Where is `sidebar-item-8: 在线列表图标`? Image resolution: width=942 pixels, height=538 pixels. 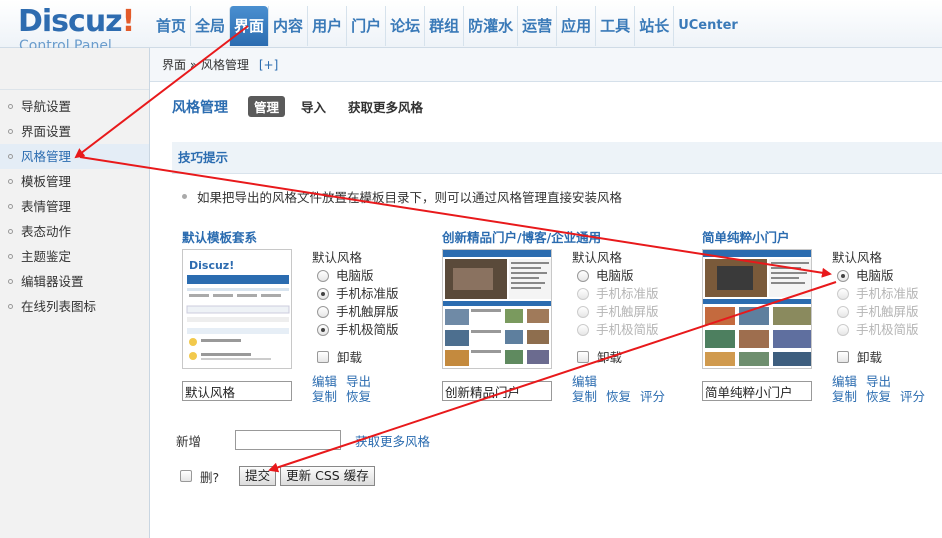
sidebar-item-8: 在线列表图标 is located at coordinates (74, 306).